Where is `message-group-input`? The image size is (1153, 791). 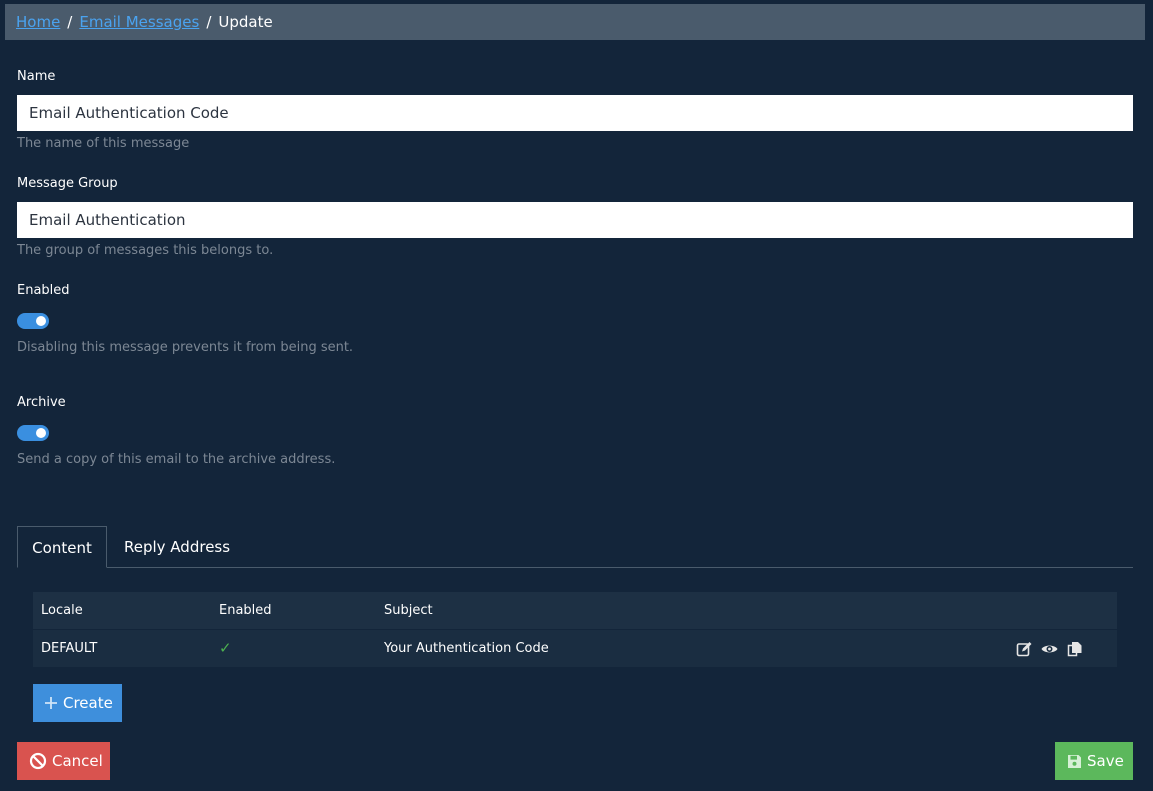
message-group-input is located at coordinates (575, 220).